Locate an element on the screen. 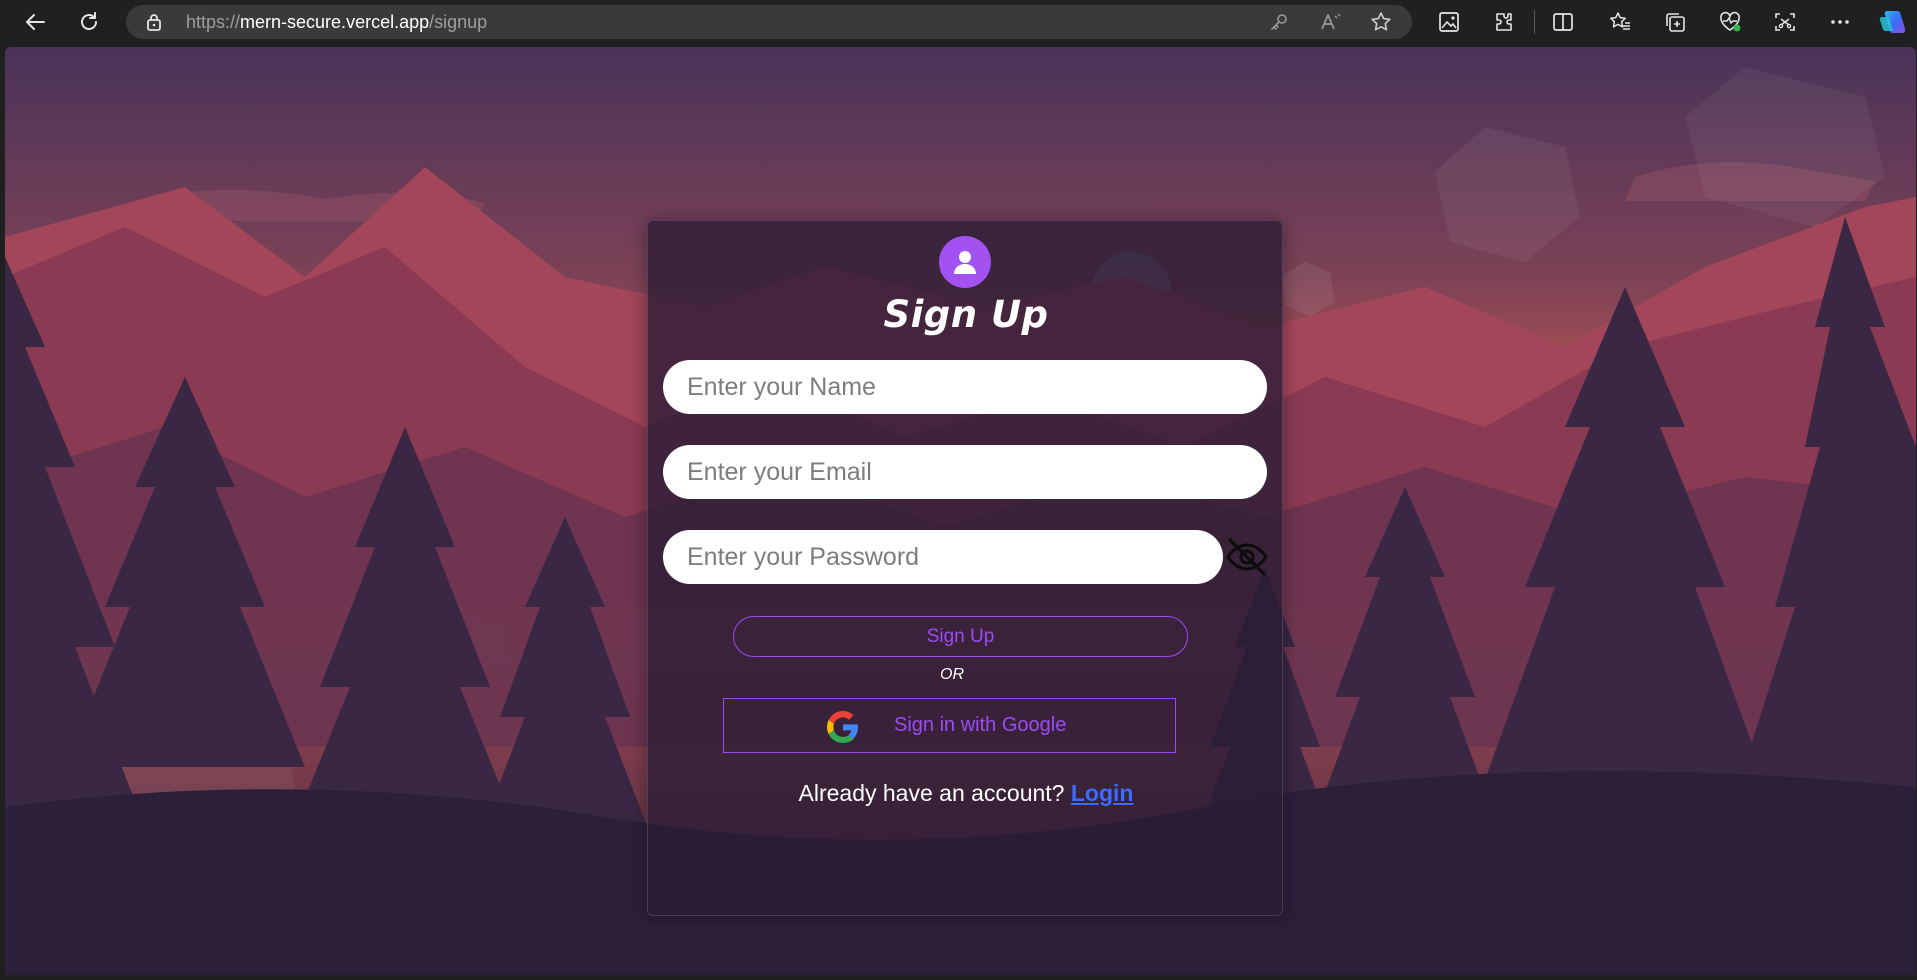  google-signin-button: Sign in with Google is located at coordinates (949, 725).